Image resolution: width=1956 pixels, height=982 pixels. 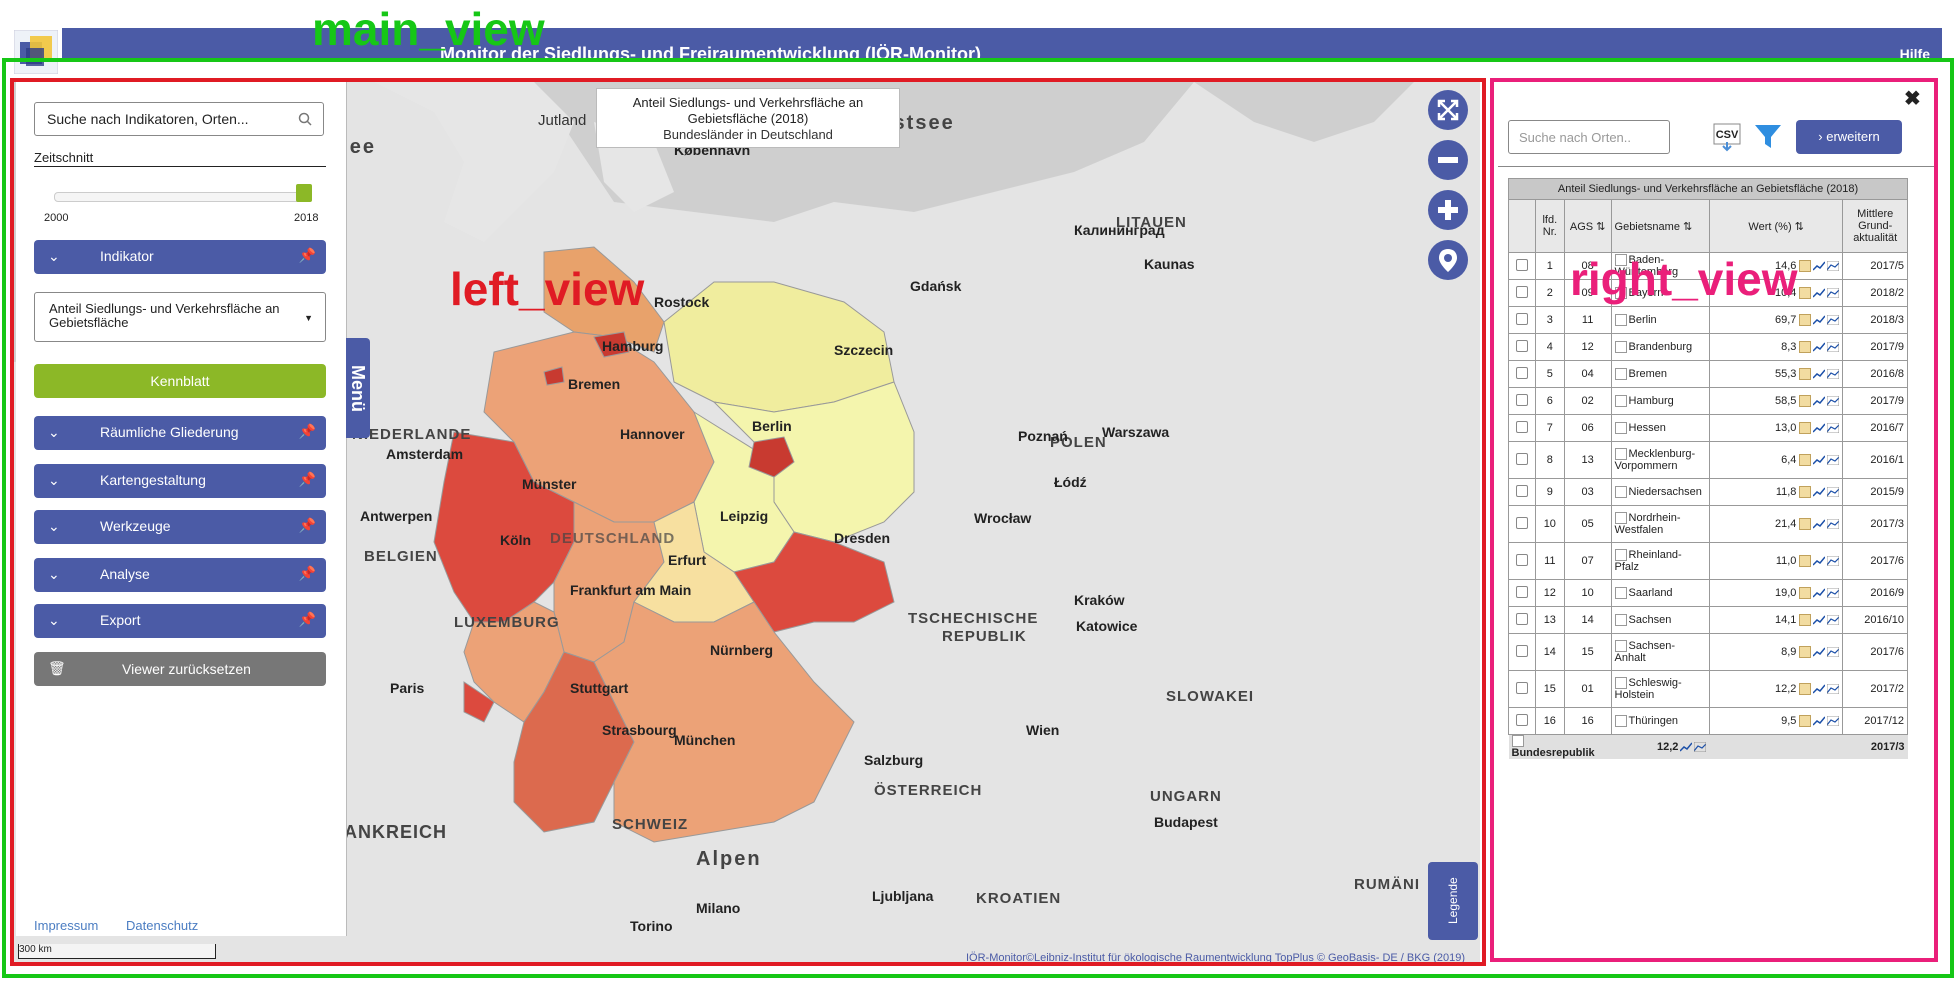 I want to click on left-view-label: left_view, so click(x=547, y=289).